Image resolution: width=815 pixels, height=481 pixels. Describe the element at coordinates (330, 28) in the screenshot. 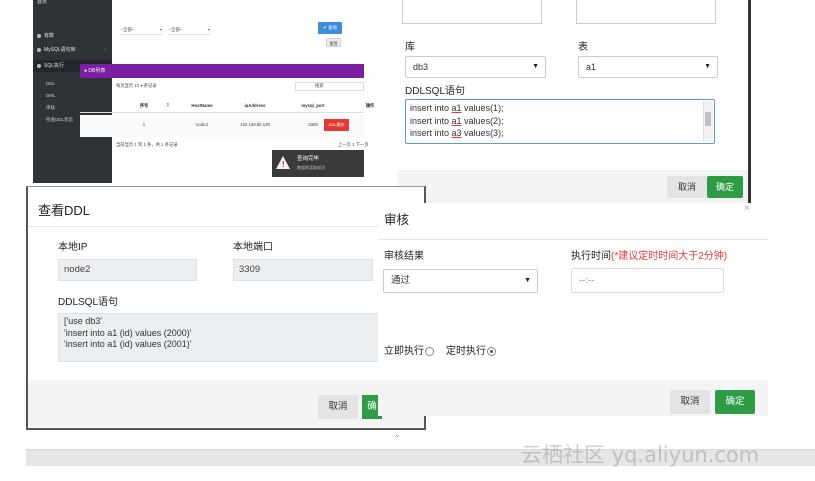

I see `query-button: ✔ 查询` at that location.